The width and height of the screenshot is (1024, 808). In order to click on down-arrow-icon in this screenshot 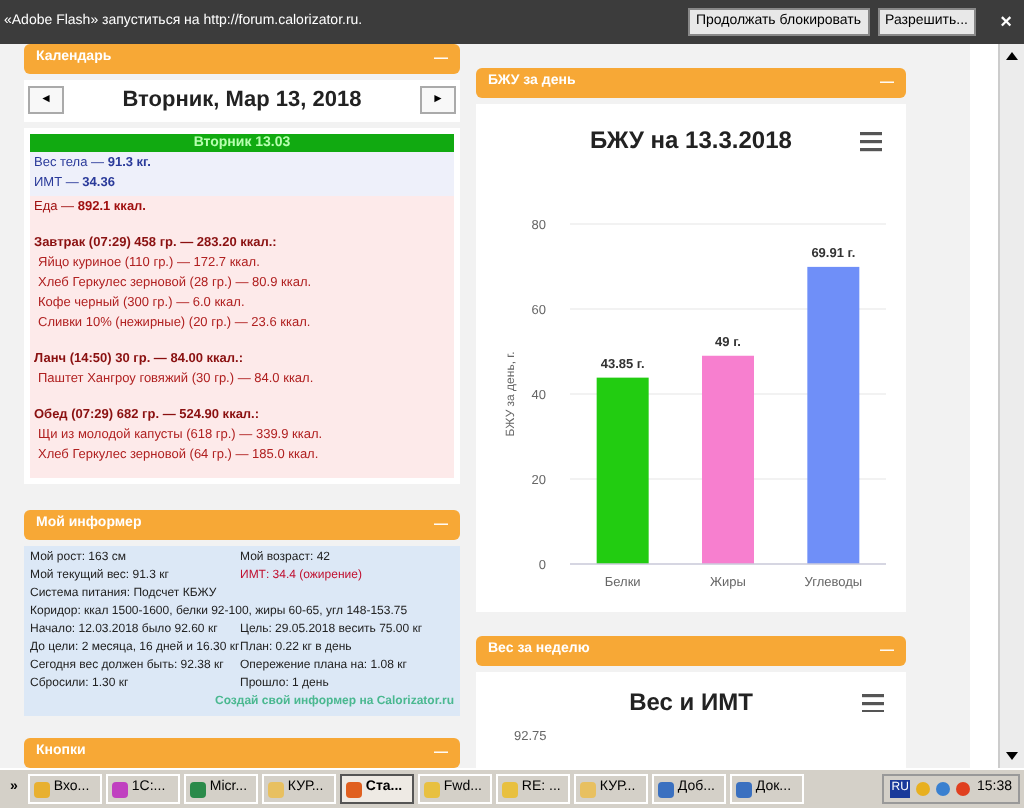, I will do `click(1012, 756)`.